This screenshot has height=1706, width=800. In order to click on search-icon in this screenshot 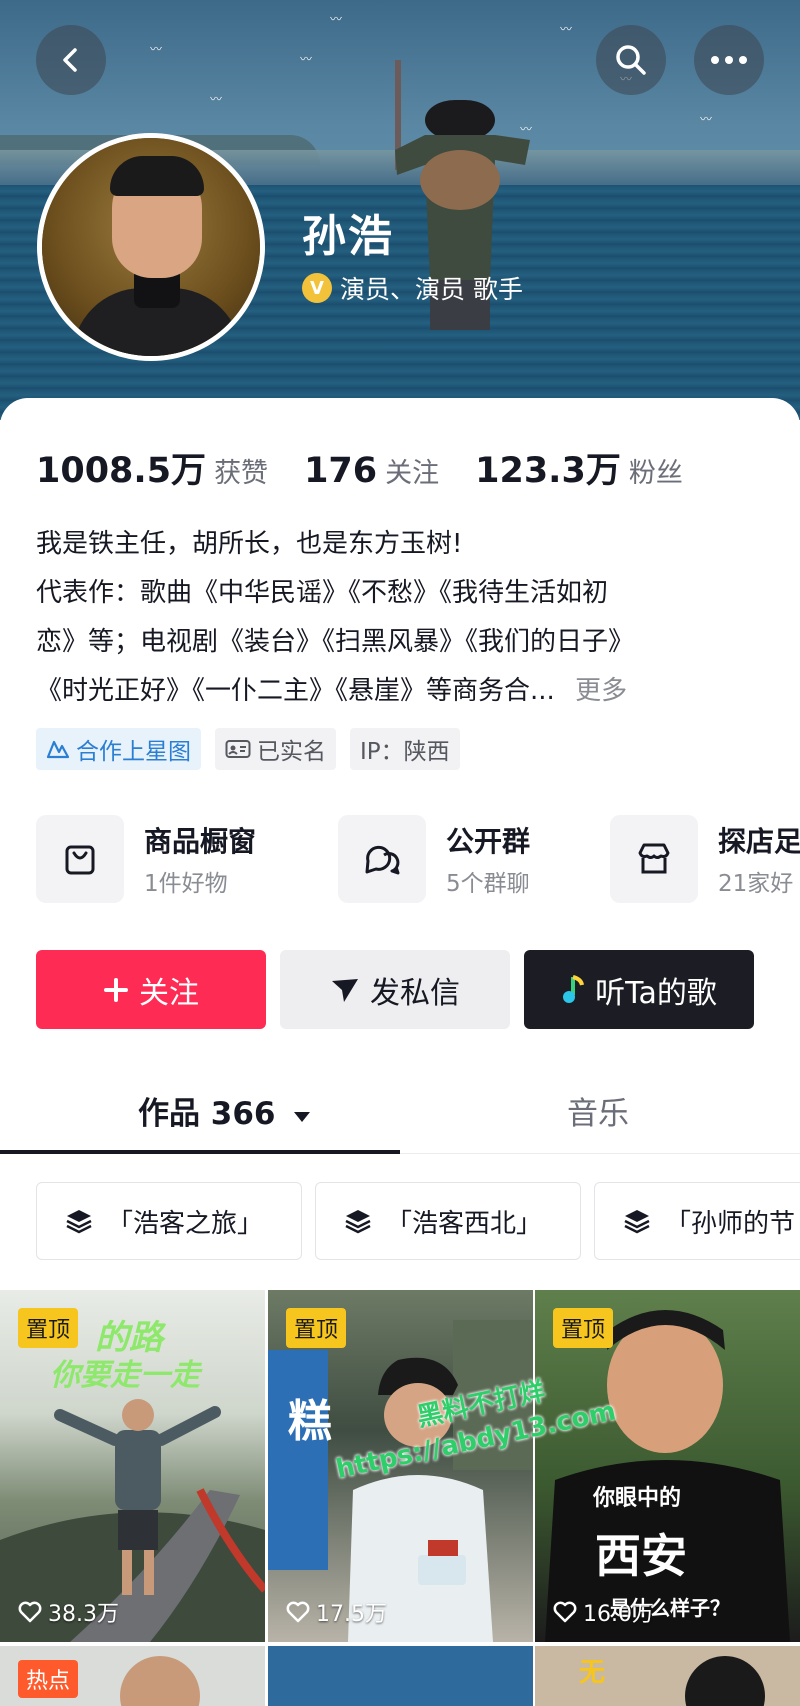, I will do `click(631, 60)`.